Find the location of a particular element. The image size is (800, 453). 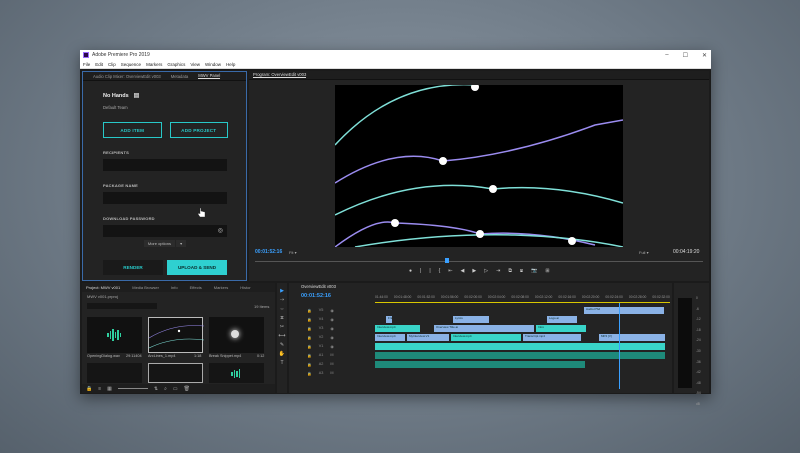

upload-send-button: UPLOAD & SEND is located at coordinates (197, 267).